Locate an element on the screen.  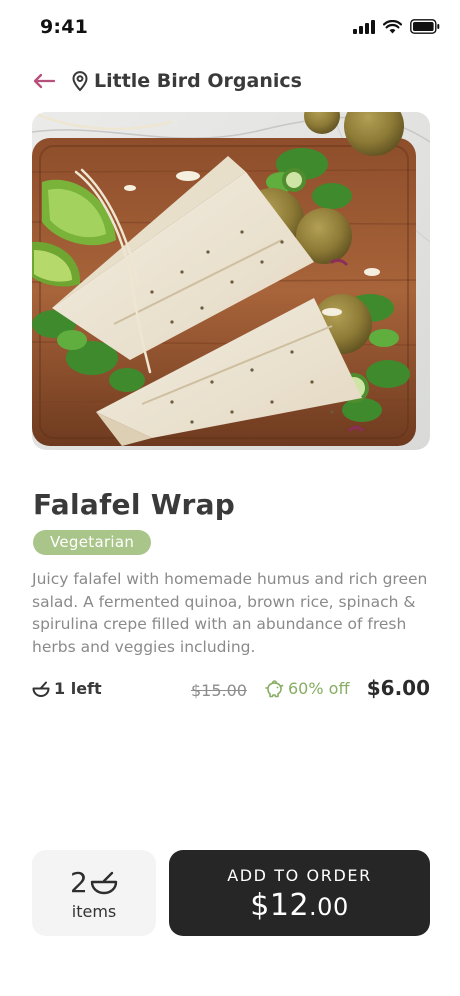
item-count-row: 2 is located at coordinates (94, 883).